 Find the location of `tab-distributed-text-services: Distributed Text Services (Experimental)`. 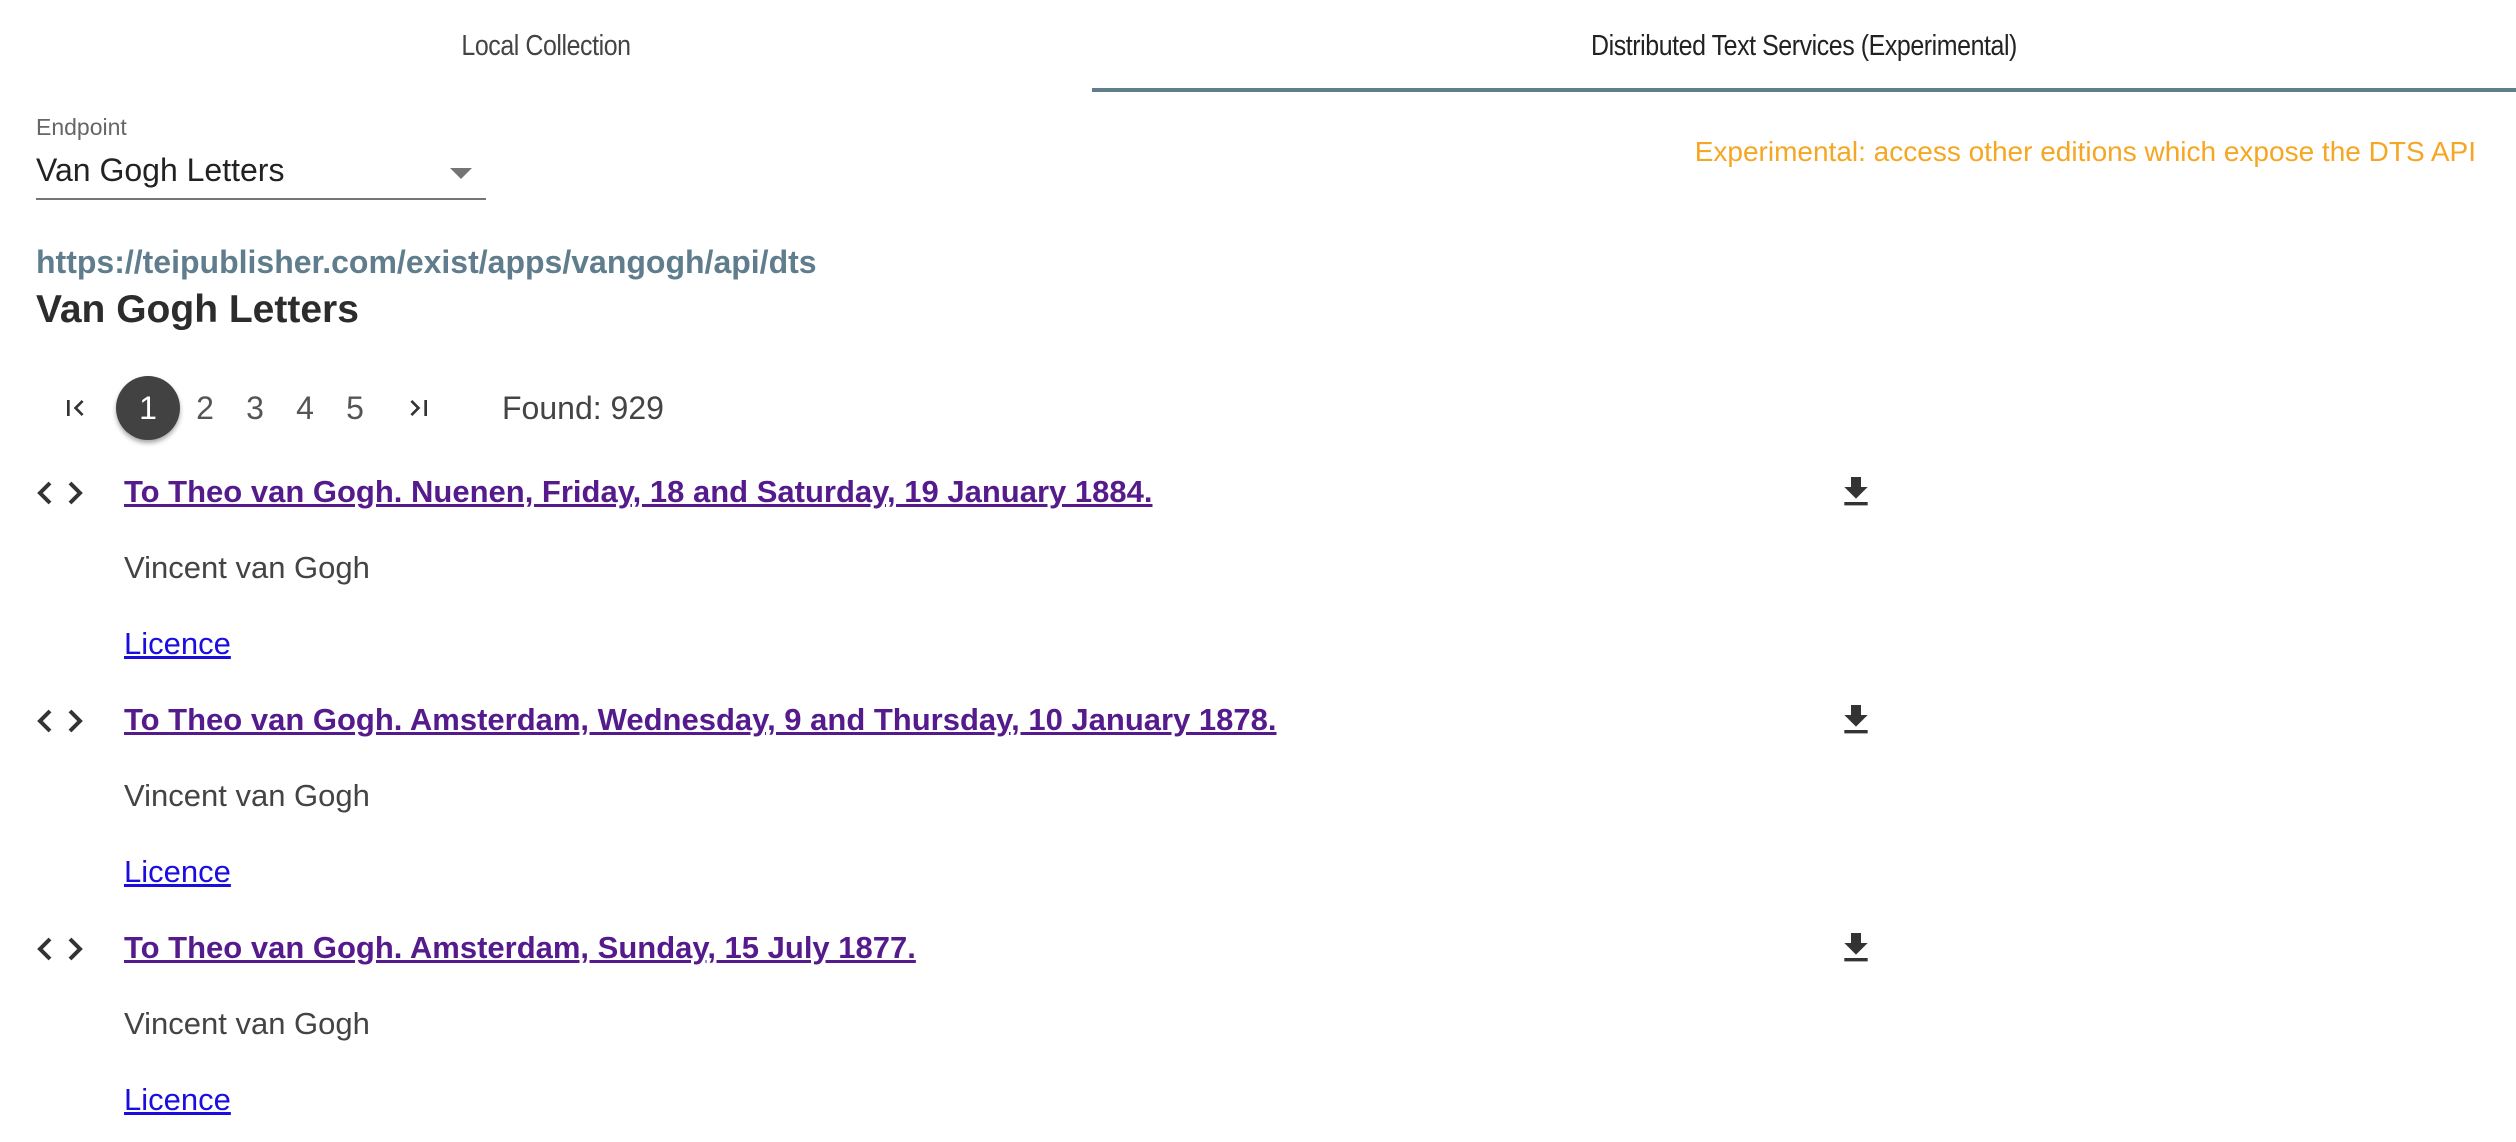

tab-distributed-text-services: Distributed Text Services (Experimental) is located at coordinates (1804, 46).